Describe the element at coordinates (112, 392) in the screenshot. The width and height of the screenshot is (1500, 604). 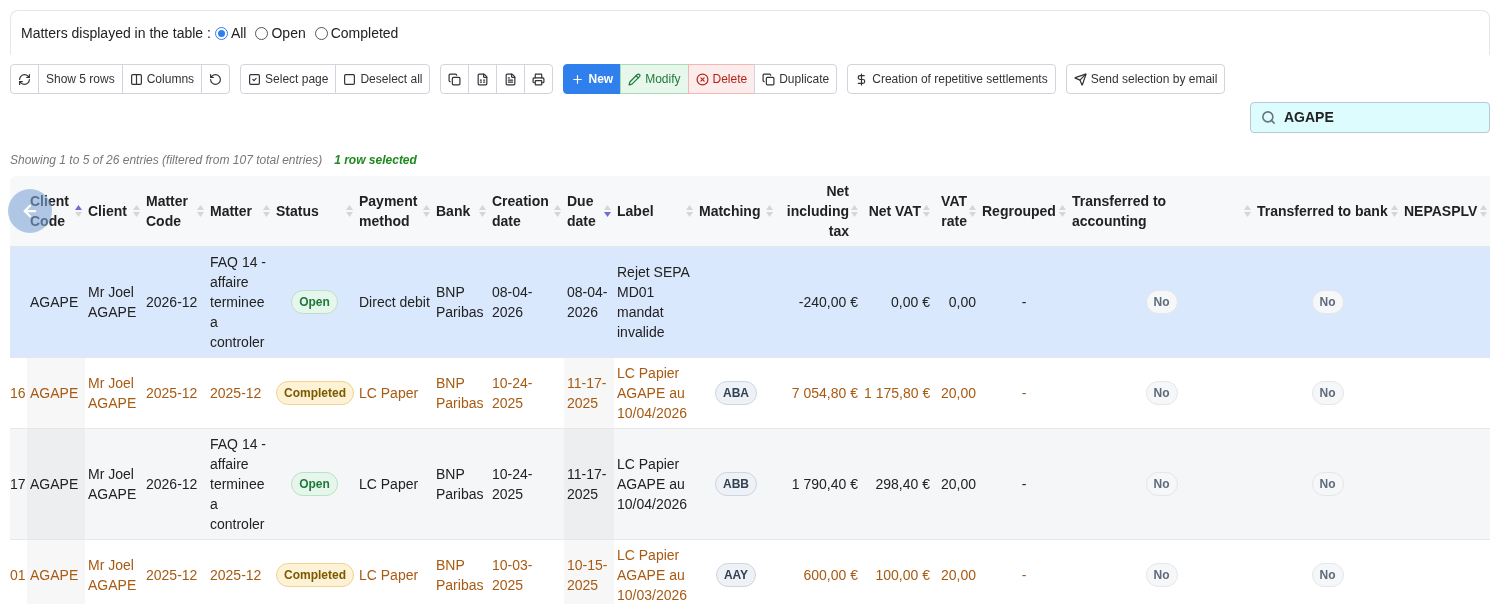
I see `table-cell-text: Mr Joel AGAPE` at that location.